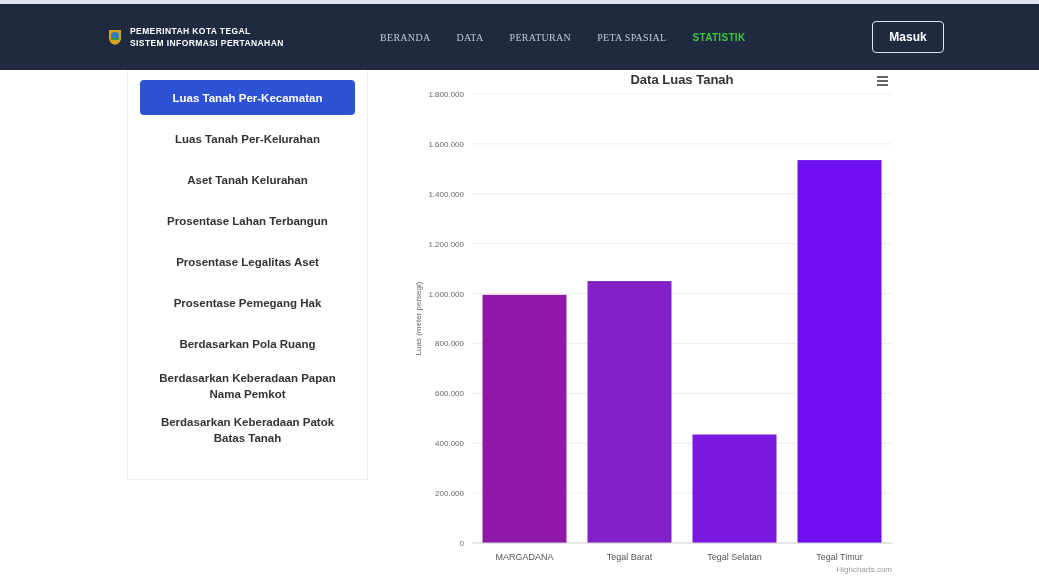 The height and width of the screenshot is (579, 1039). I want to click on site-title: SISTEM INFORMASI PERTANAHAN, so click(207, 43).